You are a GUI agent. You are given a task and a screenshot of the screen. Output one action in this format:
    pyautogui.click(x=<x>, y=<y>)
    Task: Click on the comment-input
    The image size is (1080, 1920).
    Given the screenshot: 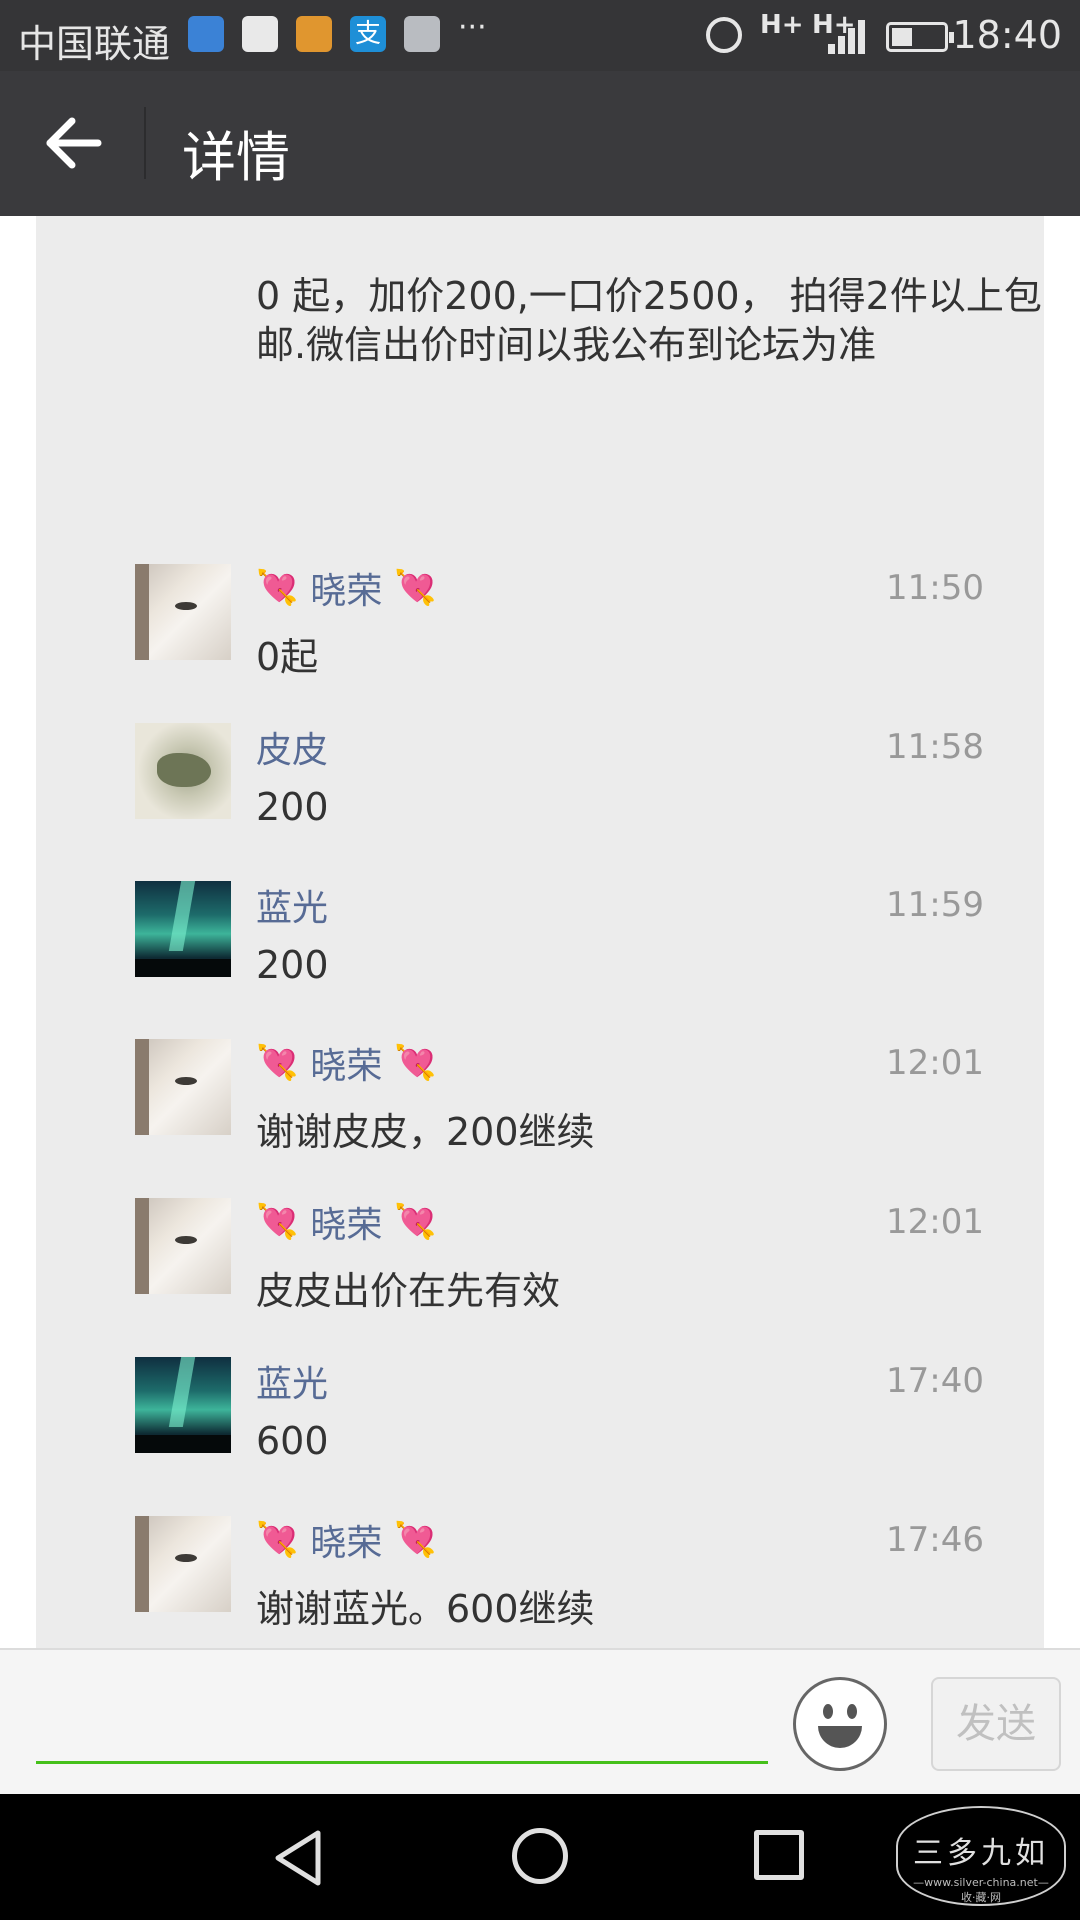 What is the action you would take?
    pyautogui.click(x=402, y=1717)
    